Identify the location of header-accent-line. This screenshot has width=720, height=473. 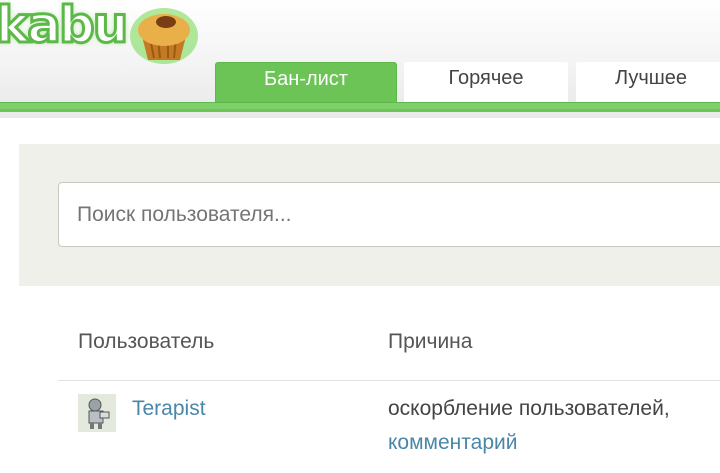
(360, 110).